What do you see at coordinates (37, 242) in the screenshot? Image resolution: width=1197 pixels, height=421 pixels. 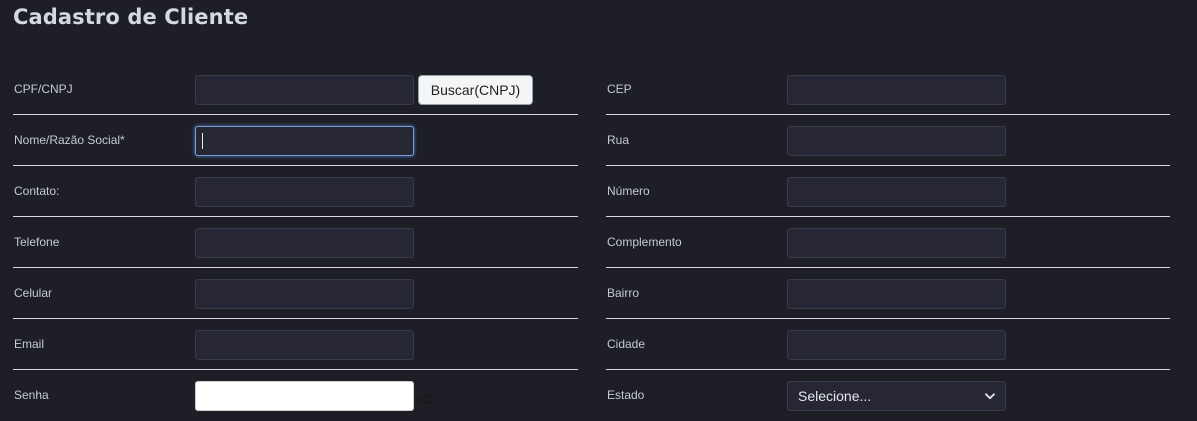 I see `telefone-label: Telefone` at bounding box center [37, 242].